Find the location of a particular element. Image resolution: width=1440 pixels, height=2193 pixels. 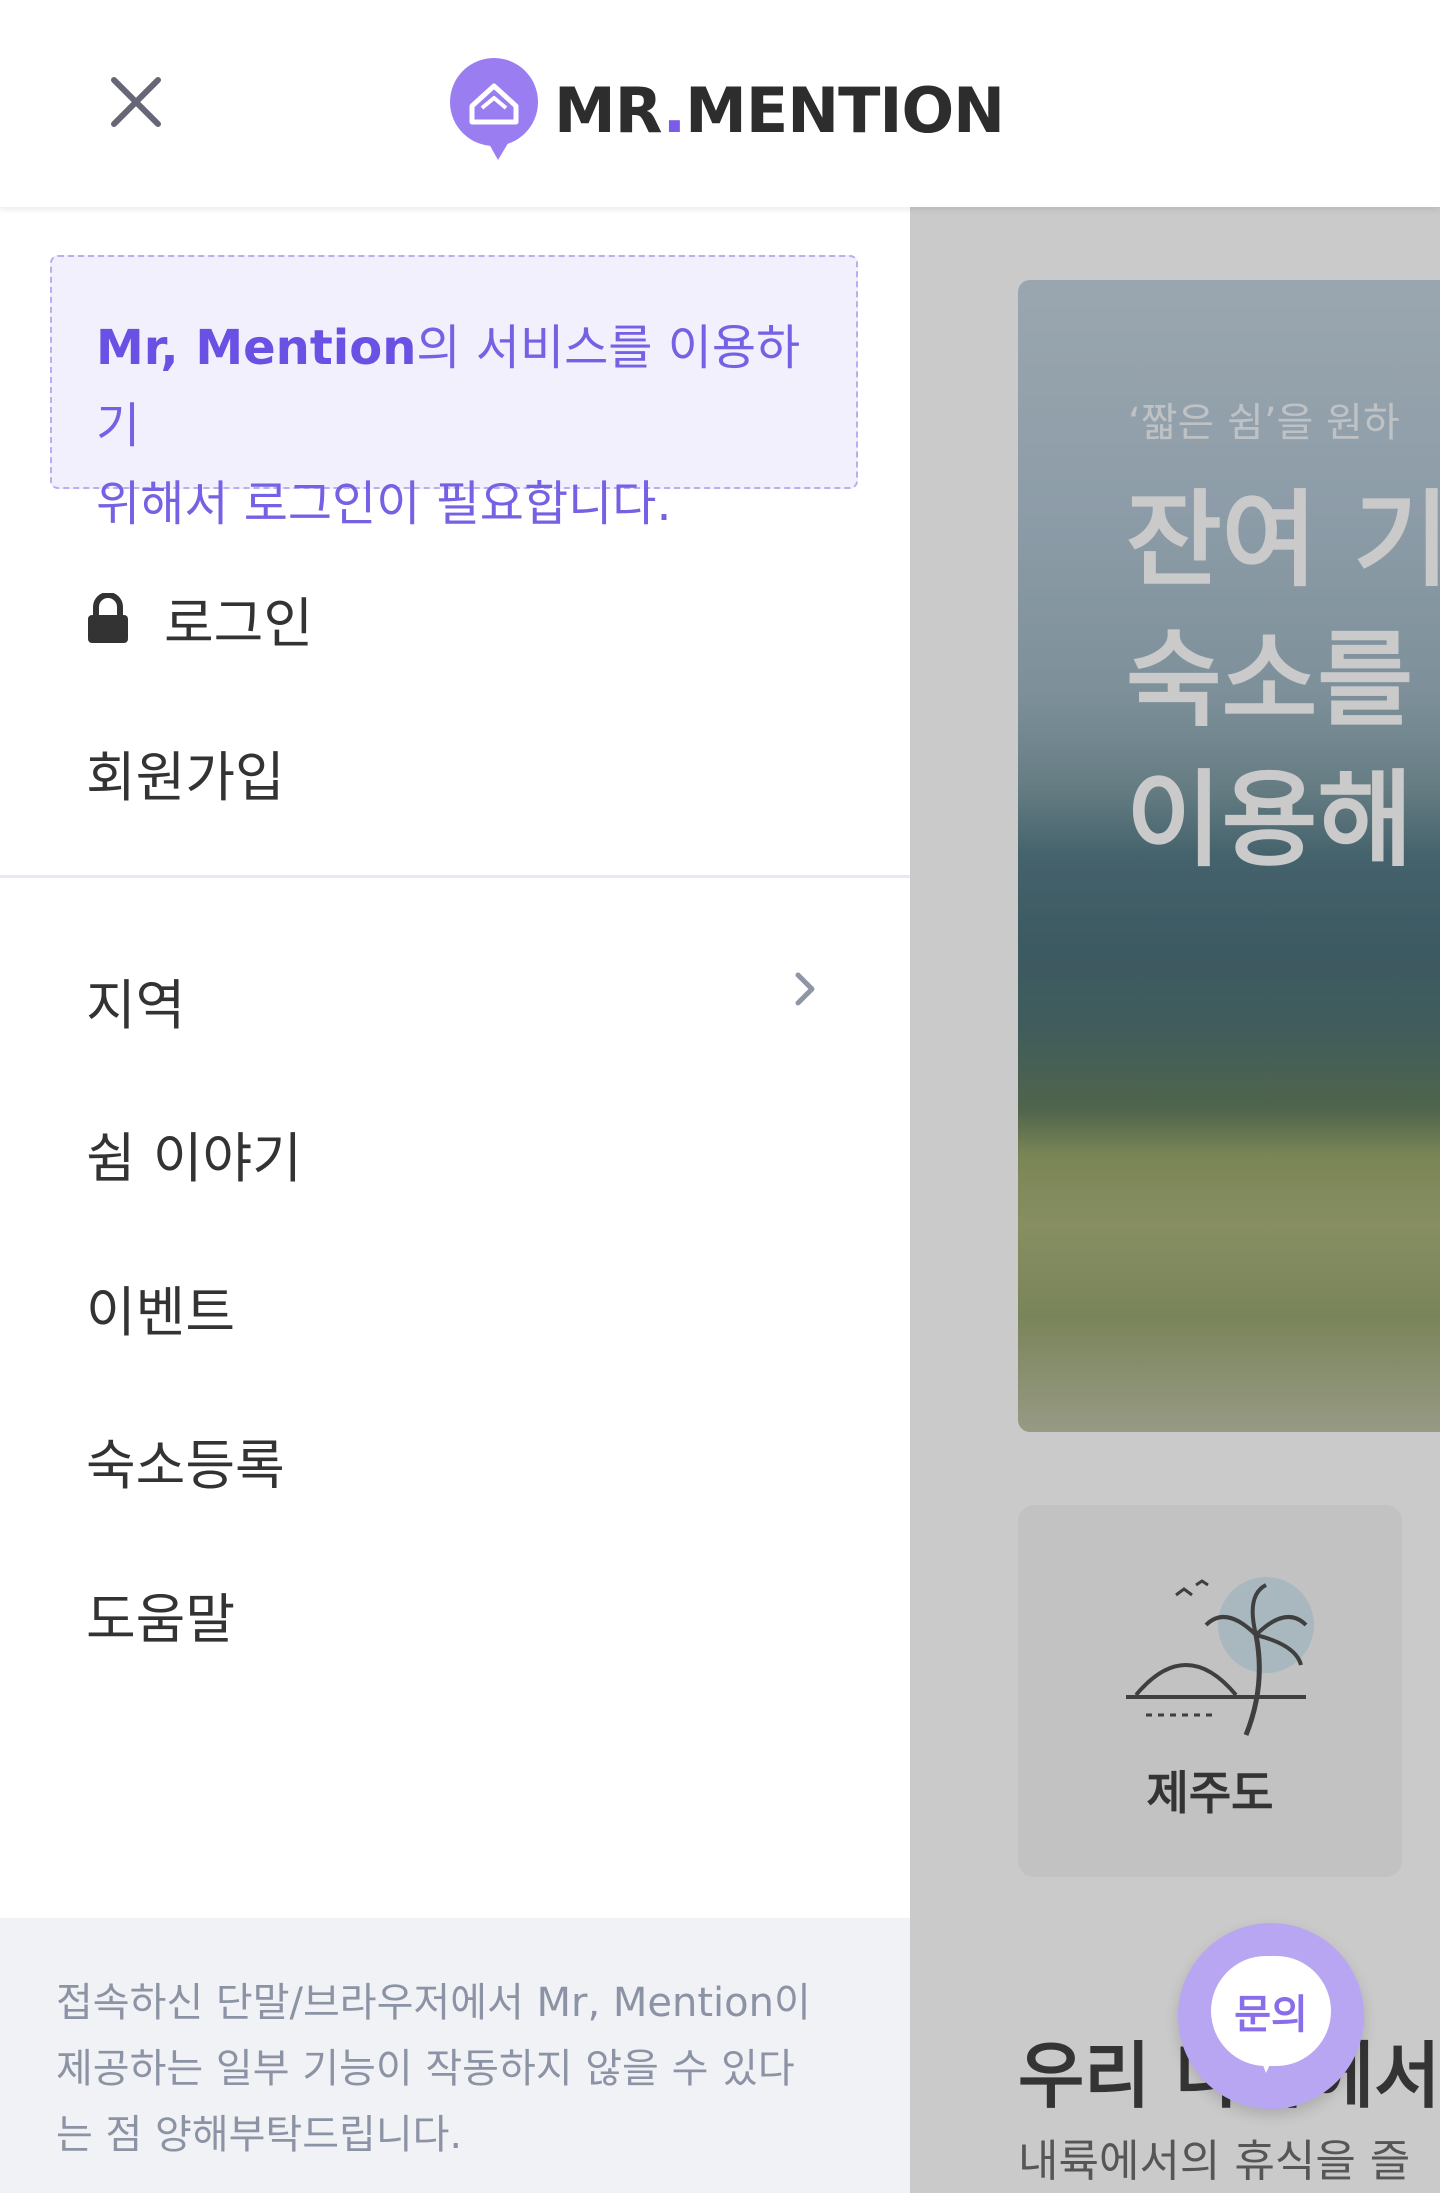

note-line: 접속하신 단말/브라우저에서 Mr, Mention이 is located at coordinates (433, 2003).